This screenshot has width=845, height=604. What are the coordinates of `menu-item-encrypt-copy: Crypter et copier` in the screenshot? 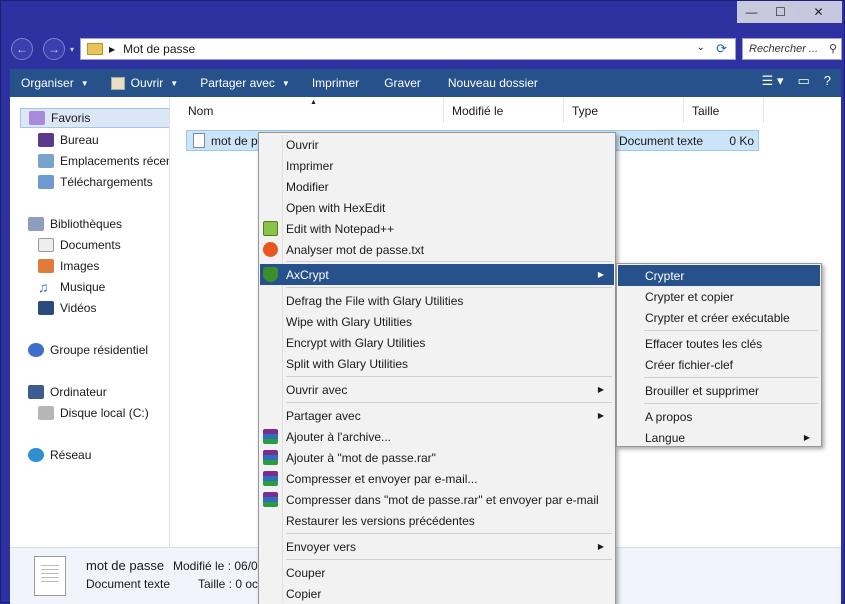 It's located at (719, 296).